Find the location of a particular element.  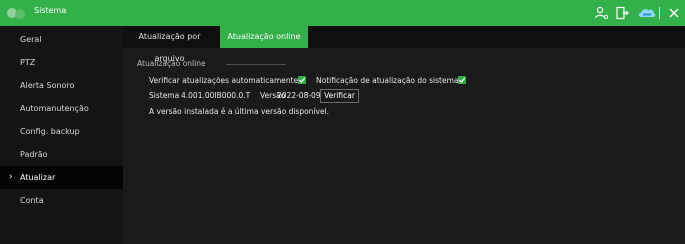

system-value: 4.001.00IB000.0.T is located at coordinates (216, 95).